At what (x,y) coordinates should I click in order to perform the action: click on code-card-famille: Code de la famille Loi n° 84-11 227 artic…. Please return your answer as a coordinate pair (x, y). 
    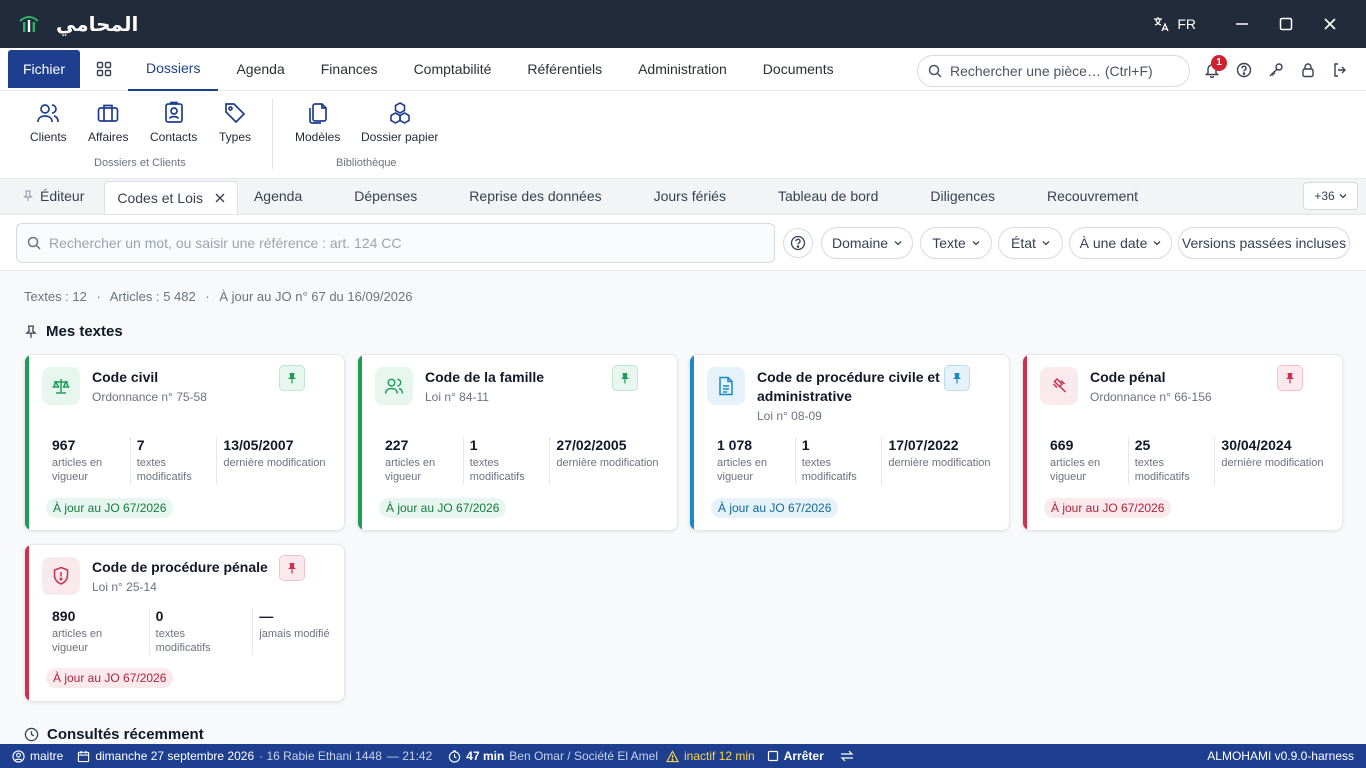
    Looking at the image, I should click on (517, 442).